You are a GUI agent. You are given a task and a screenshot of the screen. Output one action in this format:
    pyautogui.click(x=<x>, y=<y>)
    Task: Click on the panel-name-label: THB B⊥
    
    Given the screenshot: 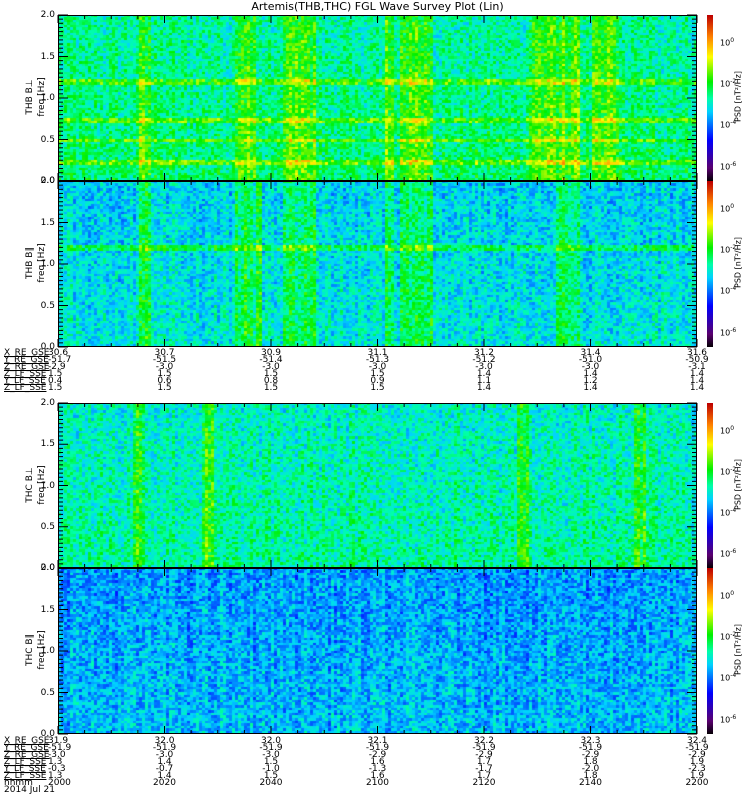 What is the action you would take?
    pyautogui.click(x=30, y=97)
    